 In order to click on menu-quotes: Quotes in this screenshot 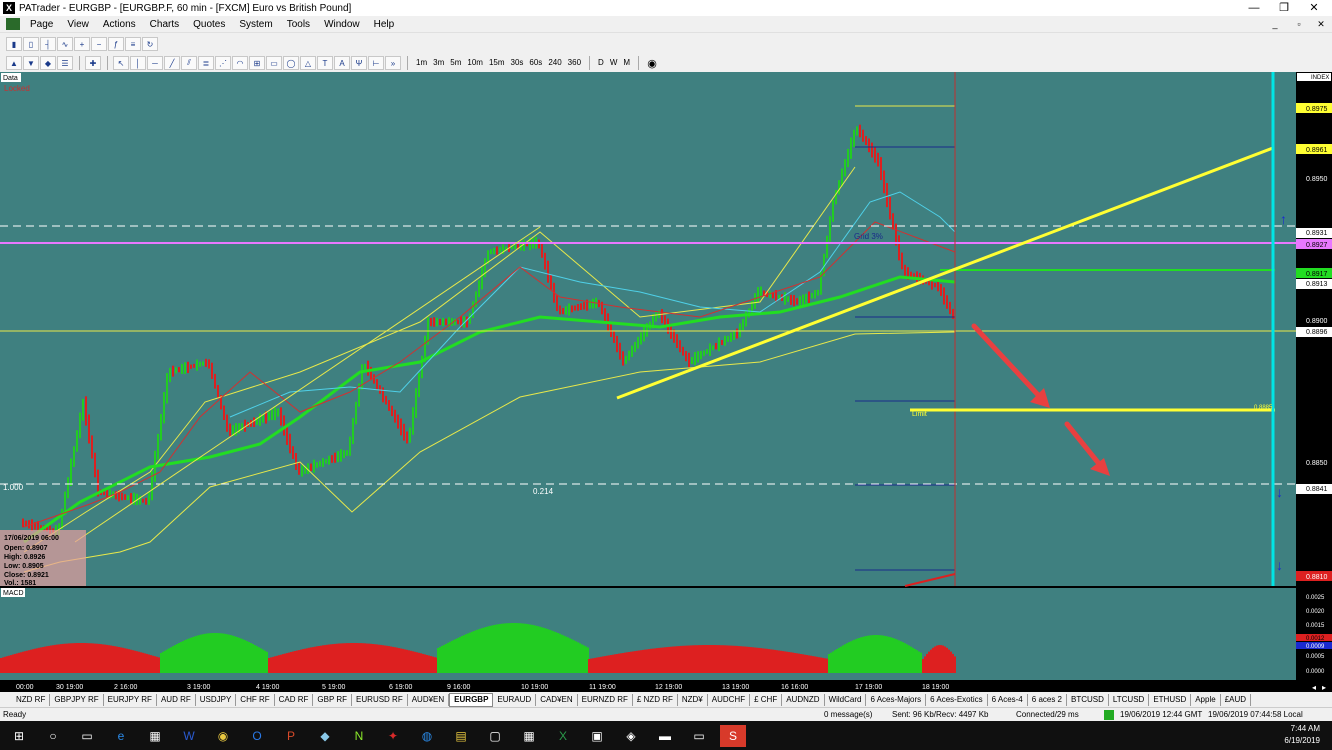, I will do `click(209, 24)`.